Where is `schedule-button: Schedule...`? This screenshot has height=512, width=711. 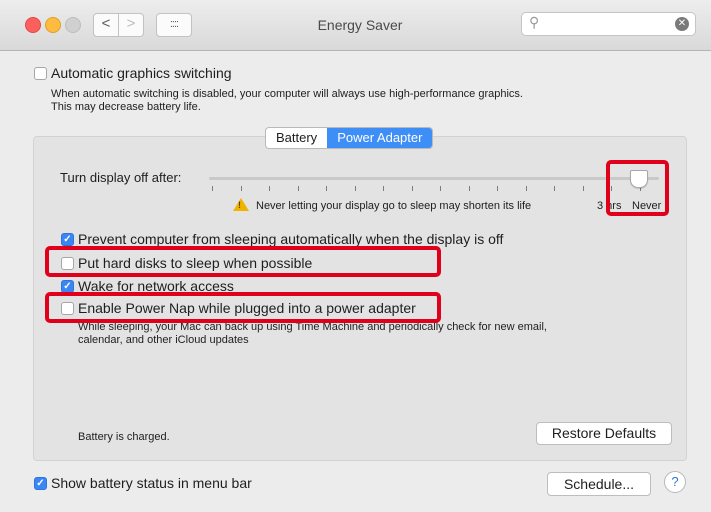
schedule-button: Schedule... is located at coordinates (599, 484).